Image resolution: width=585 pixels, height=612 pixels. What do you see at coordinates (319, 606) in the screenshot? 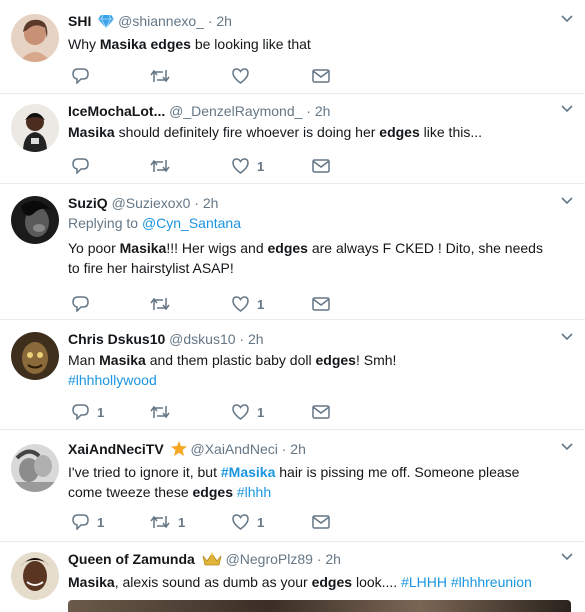
I see `media-preview` at bounding box center [319, 606].